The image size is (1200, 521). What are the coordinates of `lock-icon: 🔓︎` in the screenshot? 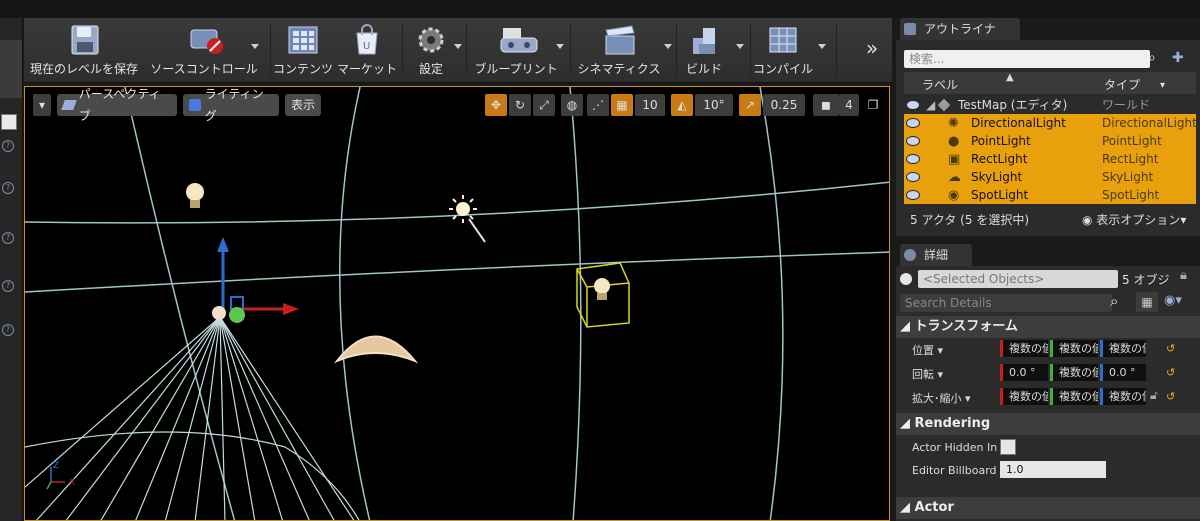 It's located at (1154, 395).